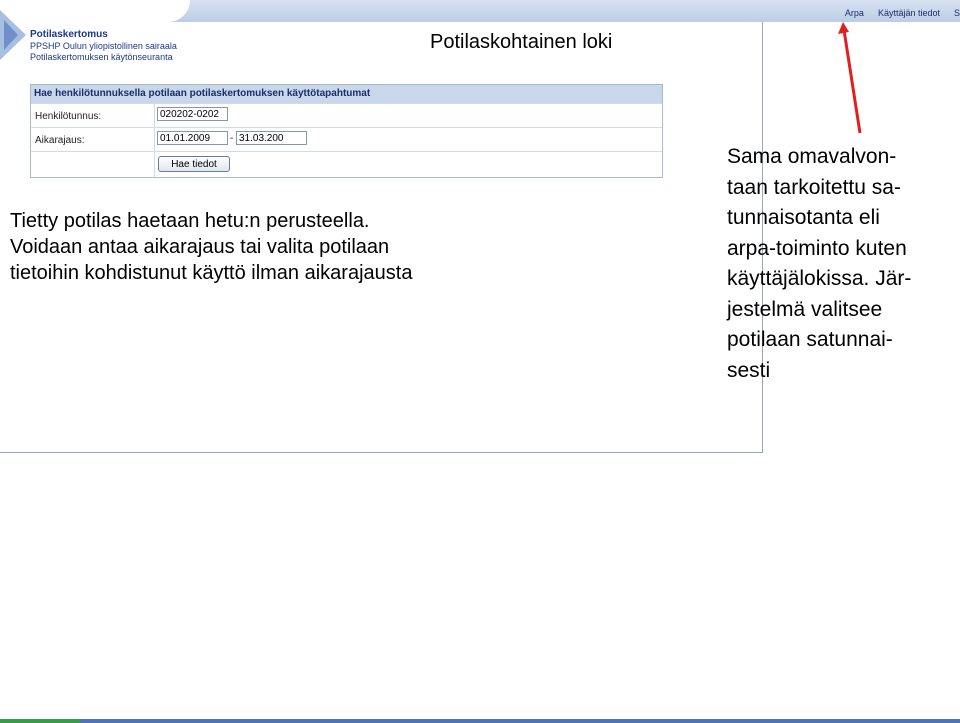  Describe the element at coordinates (805, 309) in the screenshot. I see `note-line: jestelmä valitsee` at that location.